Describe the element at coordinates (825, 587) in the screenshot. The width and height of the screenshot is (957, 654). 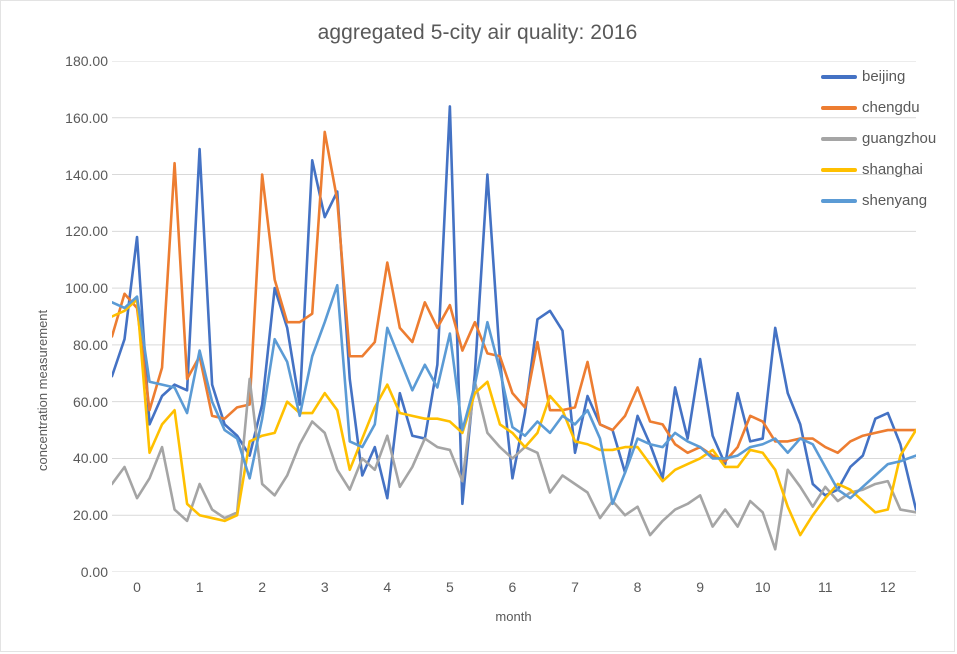
I see `x-axis-tick: 11` at that location.